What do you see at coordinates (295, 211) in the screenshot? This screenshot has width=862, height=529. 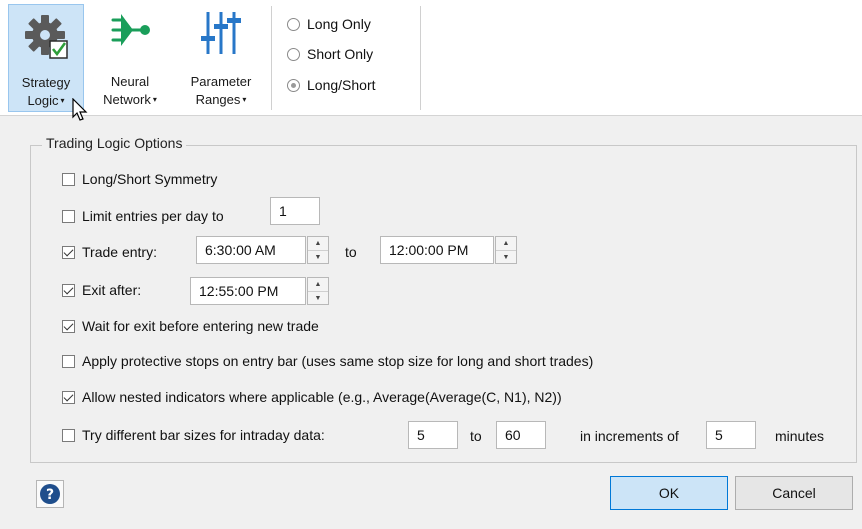 I see `limit-entries-input: 1` at bounding box center [295, 211].